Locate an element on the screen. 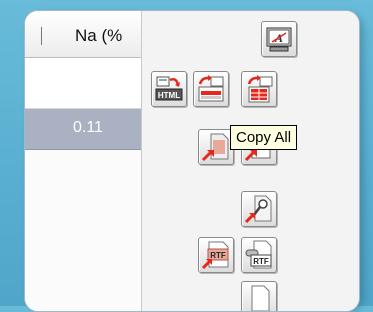 The height and width of the screenshot is (312, 373). tool-export-icon is located at coordinates (258, 209).